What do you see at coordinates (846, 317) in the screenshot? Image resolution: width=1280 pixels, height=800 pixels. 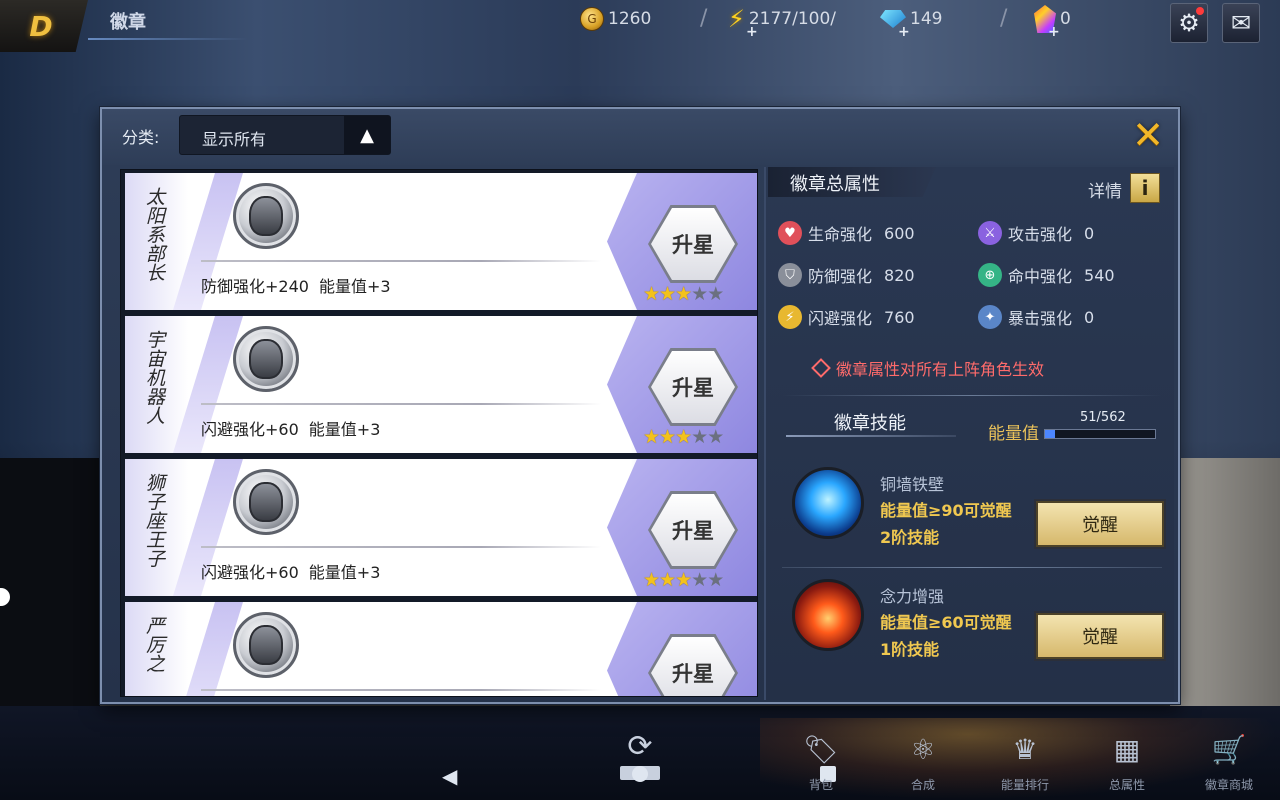 I see `stat-dodge: ⚡ 闪避强化 760` at bounding box center [846, 317].